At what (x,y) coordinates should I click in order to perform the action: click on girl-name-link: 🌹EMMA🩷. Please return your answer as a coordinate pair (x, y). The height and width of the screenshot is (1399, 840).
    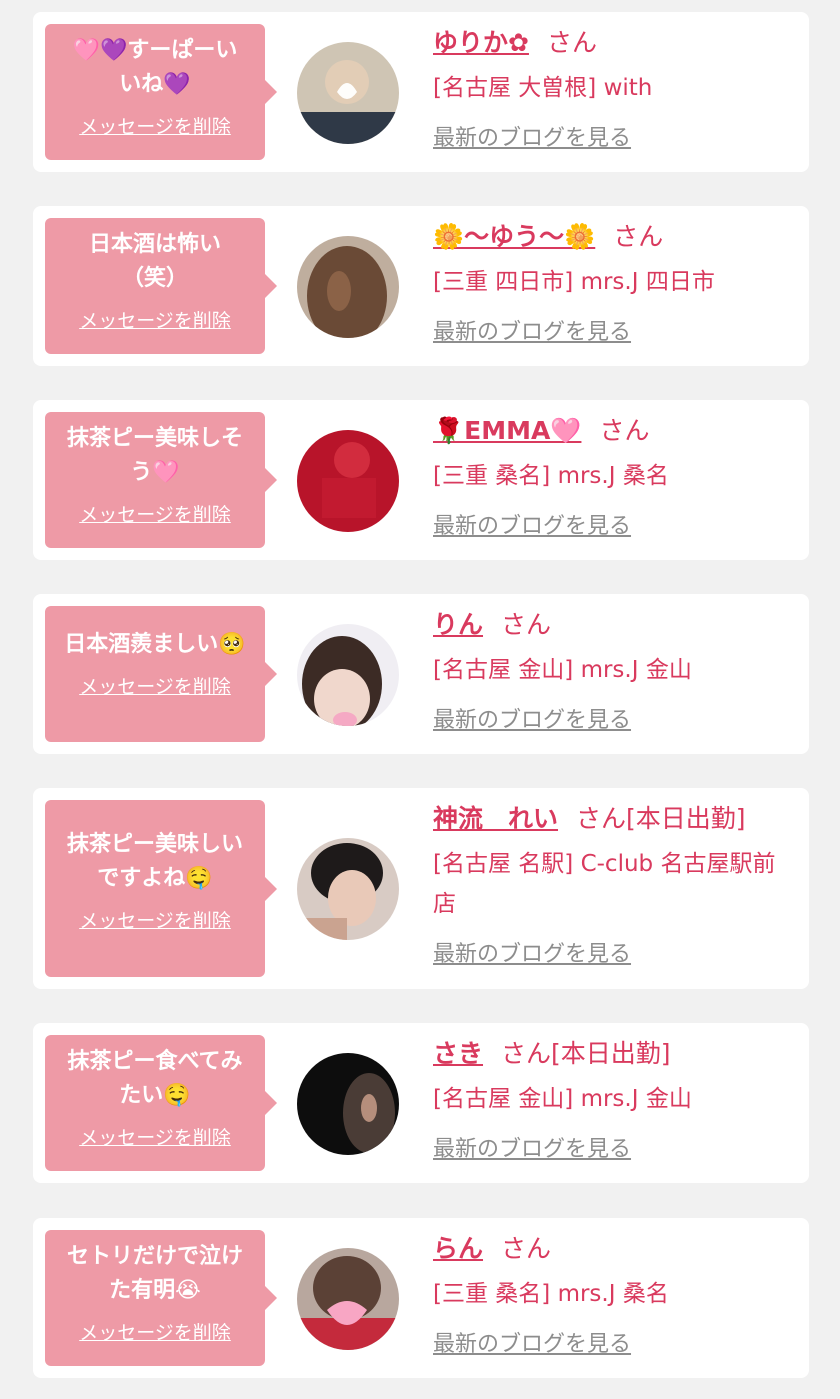
    Looking at the image, I should click on (507, 430).